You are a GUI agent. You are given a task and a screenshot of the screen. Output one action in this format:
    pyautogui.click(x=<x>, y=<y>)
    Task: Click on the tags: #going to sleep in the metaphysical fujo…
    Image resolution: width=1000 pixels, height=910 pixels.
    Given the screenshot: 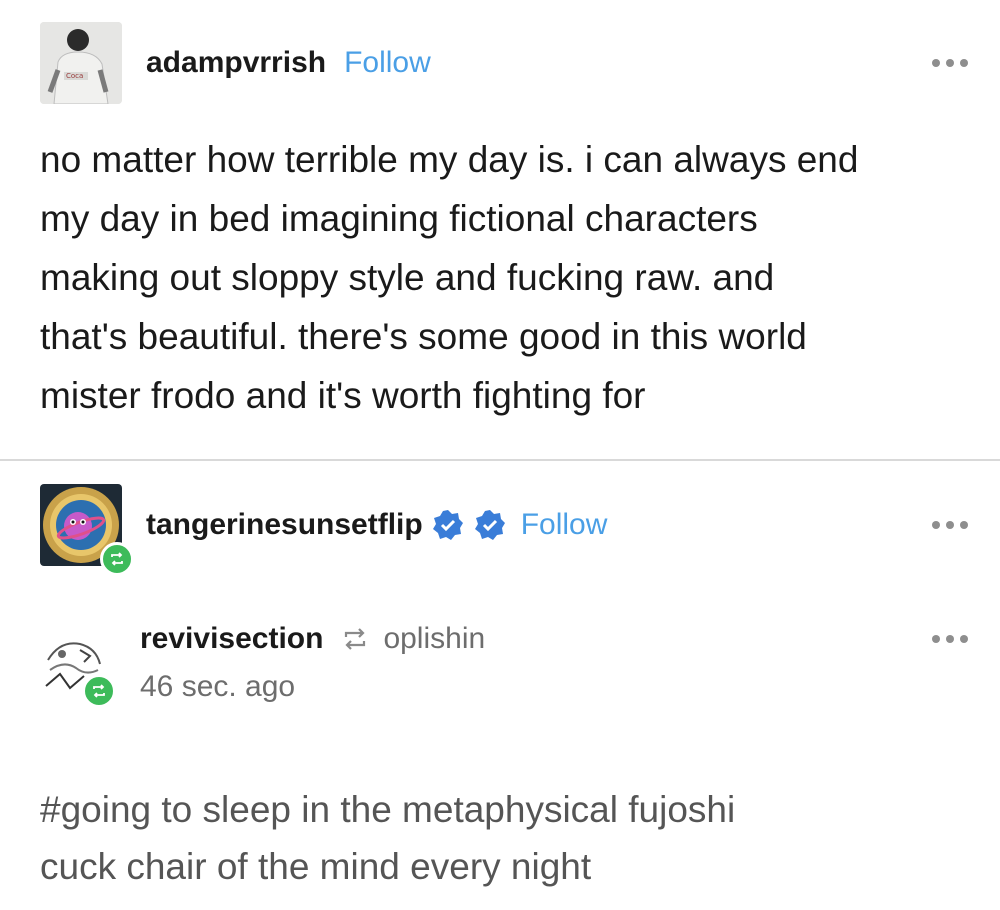 What is the action you would take?
    pyautogui.click(x=387, y=838)
    